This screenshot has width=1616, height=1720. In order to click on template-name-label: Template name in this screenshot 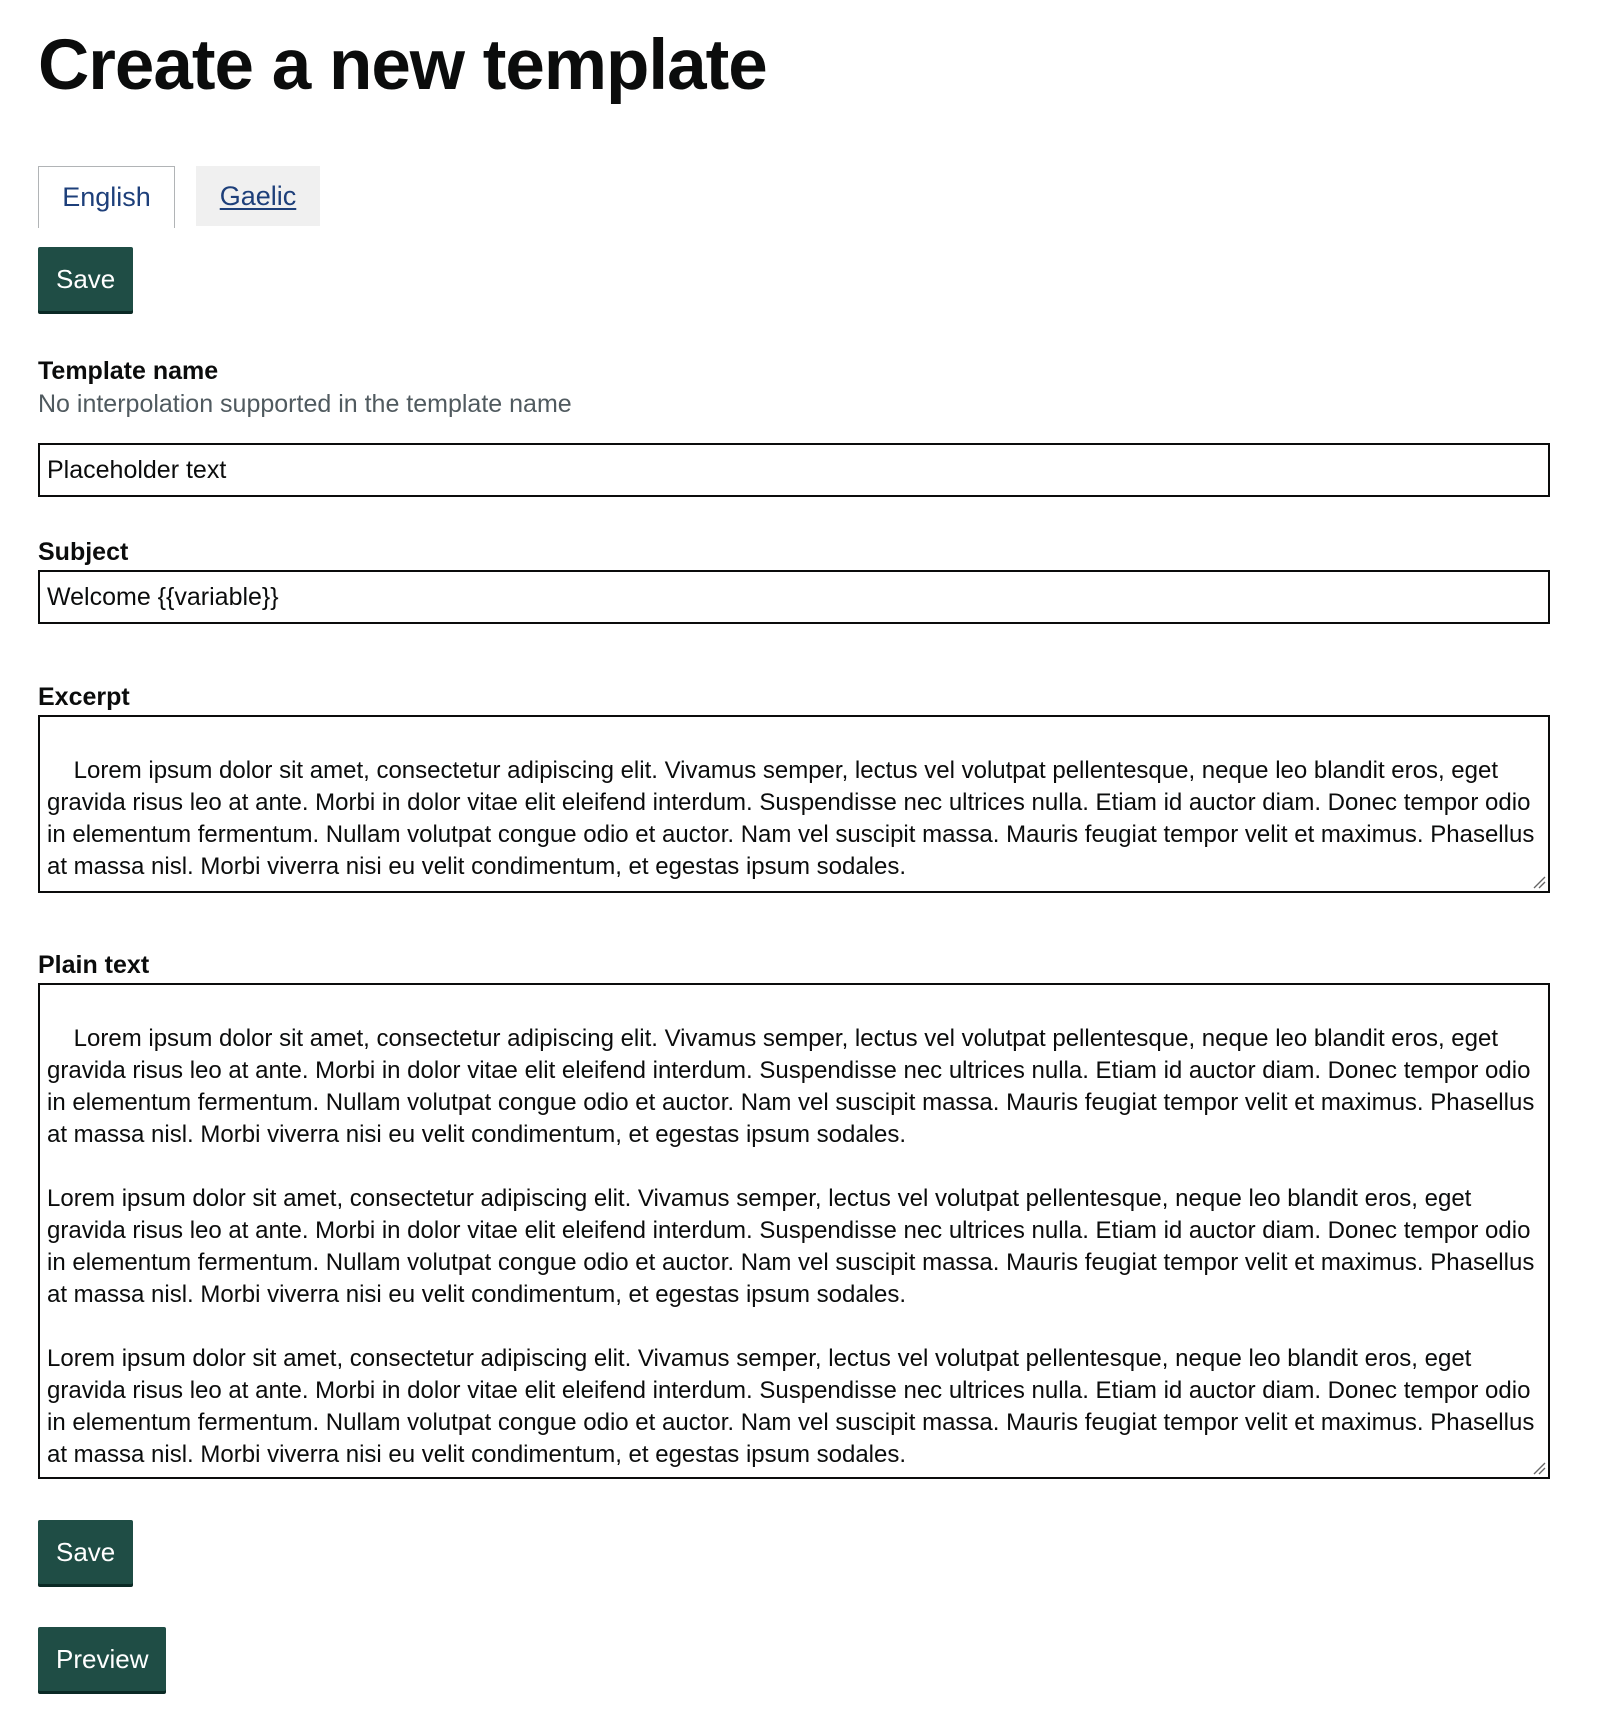, I will do `click(128, 371)`.